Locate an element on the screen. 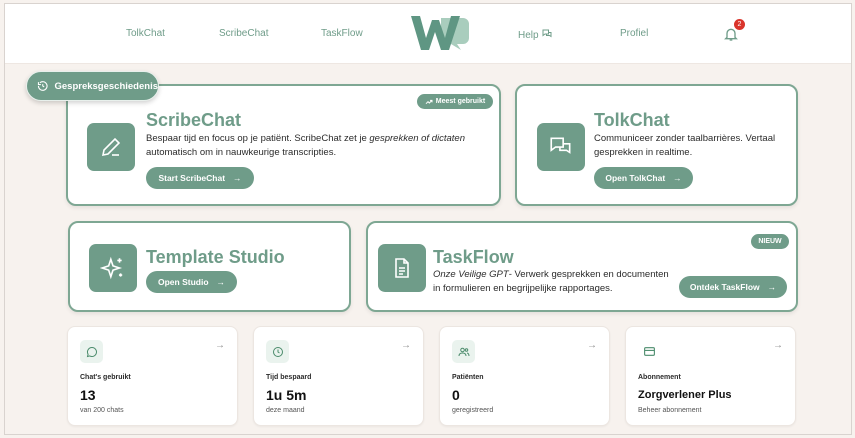  stat-card-patients: → Patiënten 0 geregistreerd is located at coordinates (524, 376).